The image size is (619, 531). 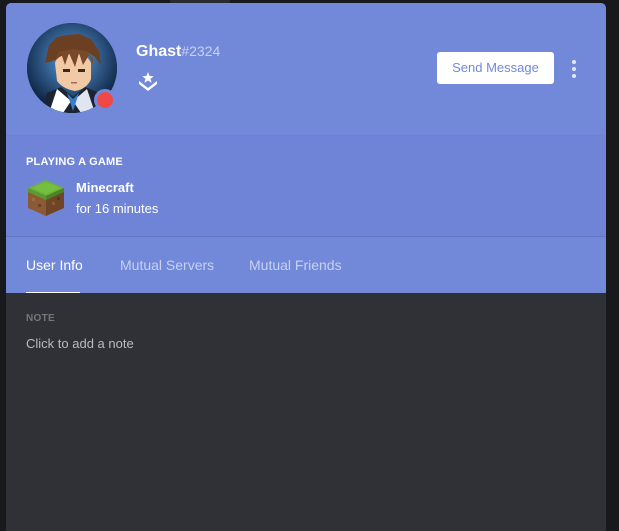 I want to click on minecraft-grass-block-icon, so click(x=46, y=198).